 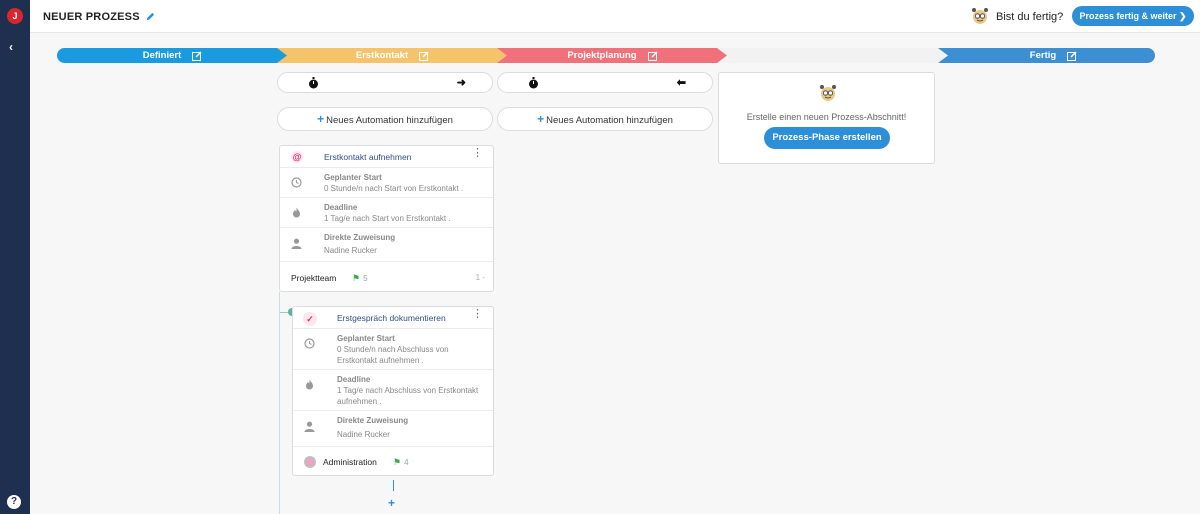 I want to click on flag-count: ⚑ 5, so click(x=360, y=278).